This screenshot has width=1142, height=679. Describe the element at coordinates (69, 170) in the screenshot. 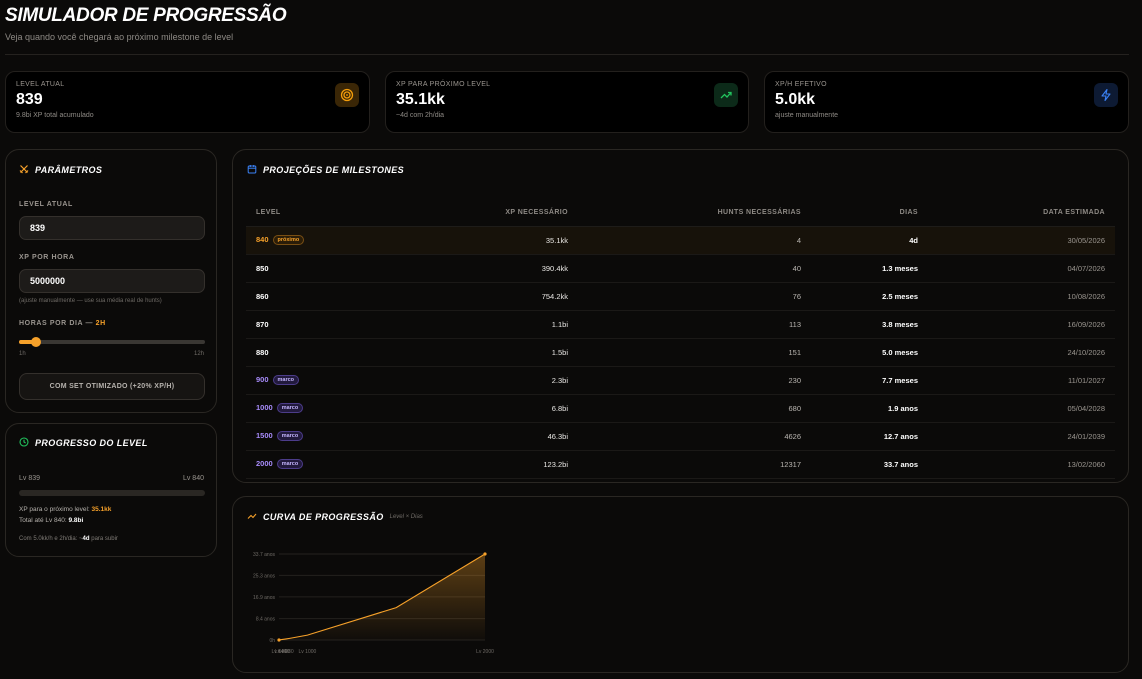

I see `params-title: PARÂMETROS` at that location.